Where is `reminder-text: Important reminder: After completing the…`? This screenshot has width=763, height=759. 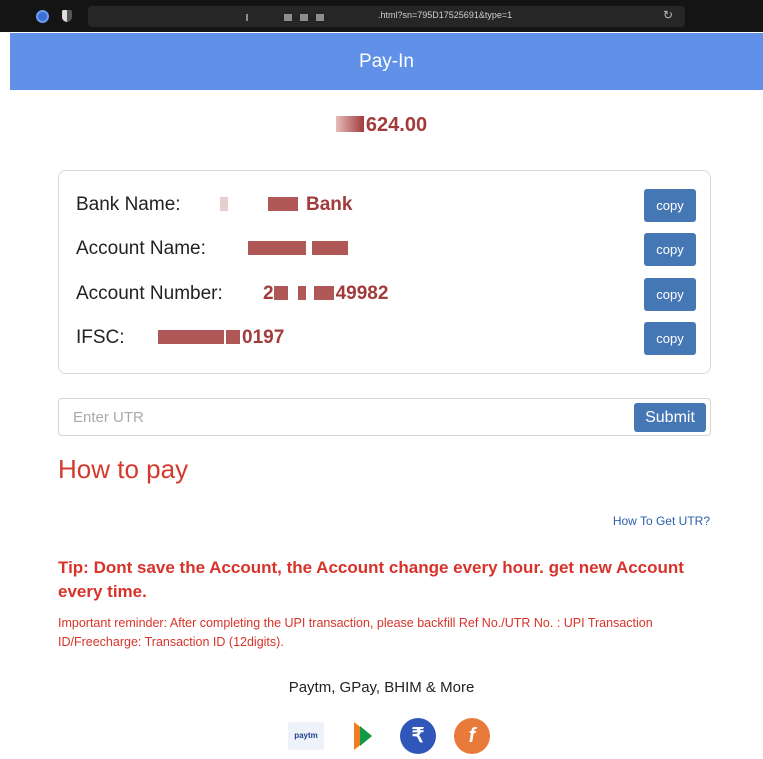
reminder-text: Important reminder: After completing the… is located at coordinates (355, 632).